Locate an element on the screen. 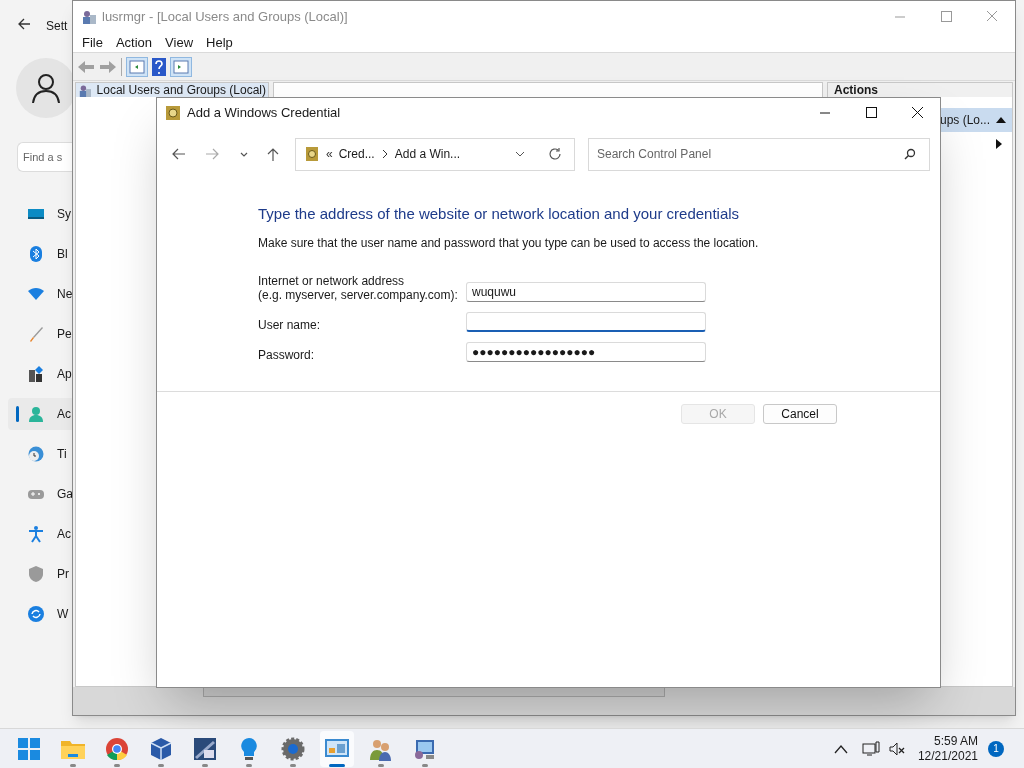 This screenshot has height=768, width=1024. nav-item: Ne is located at coordinates (40, 294).